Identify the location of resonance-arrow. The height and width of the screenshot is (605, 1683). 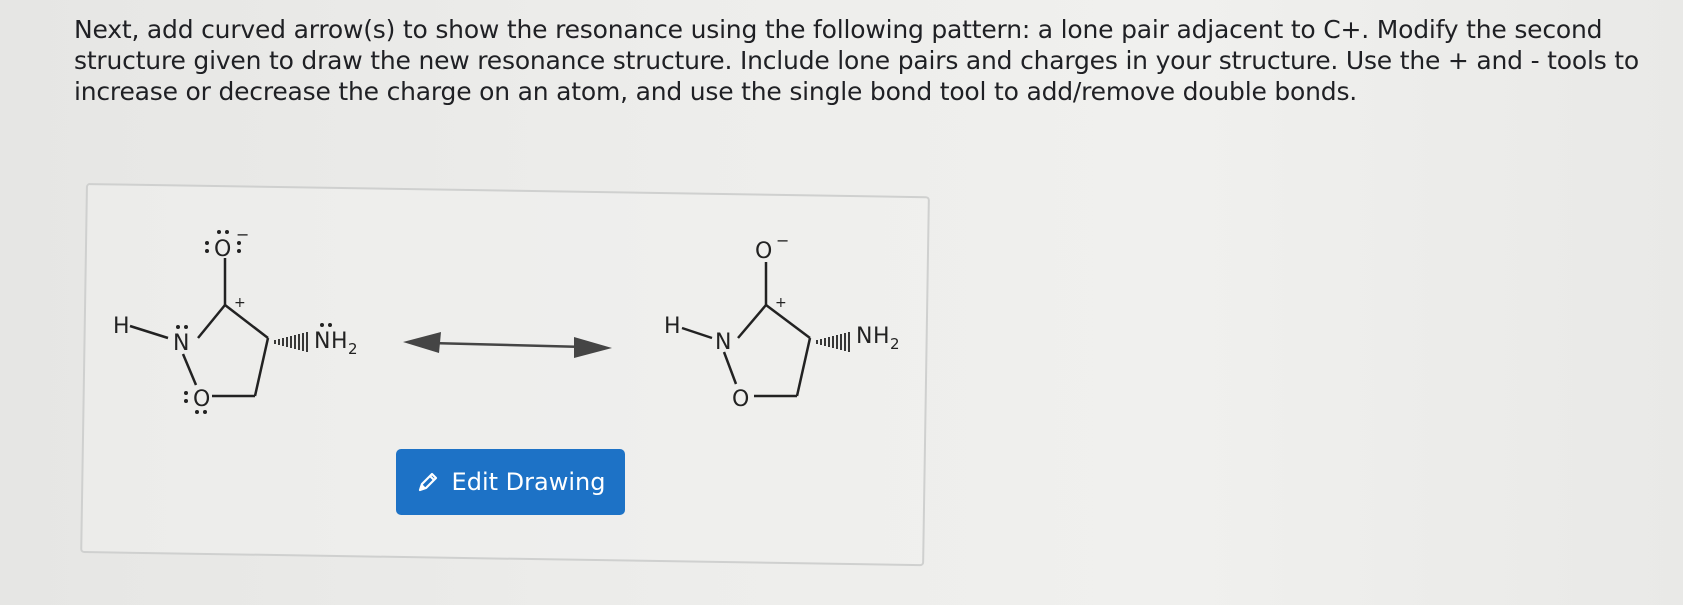
(507, 345).